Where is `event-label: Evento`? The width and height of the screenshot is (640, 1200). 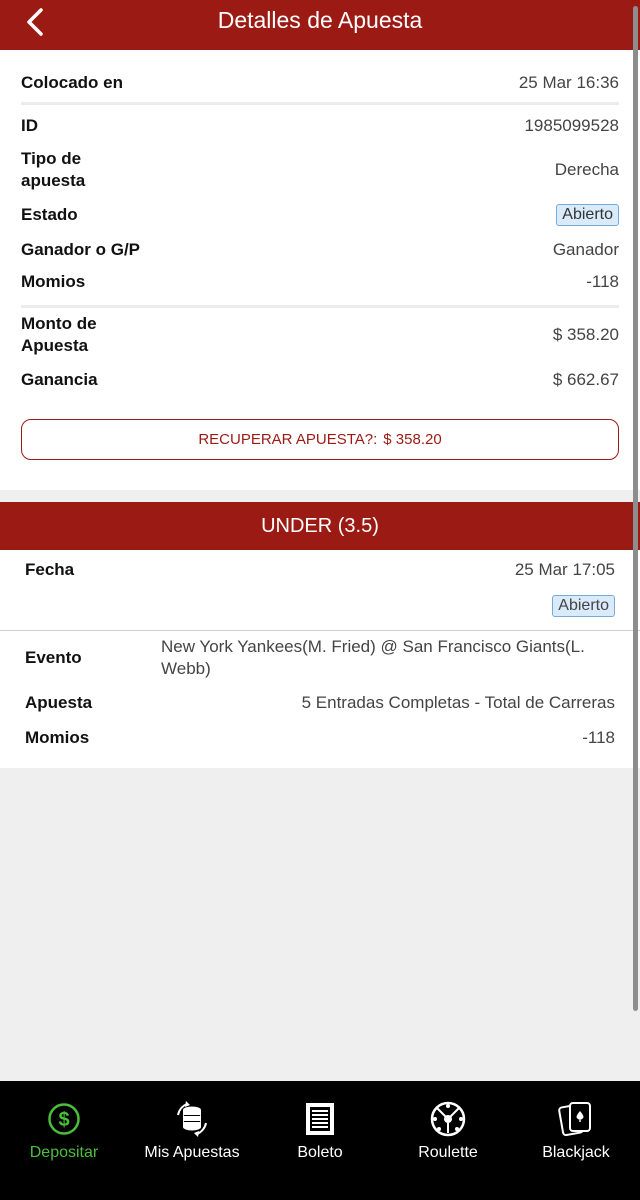 event-label: Evento is located at coordinates (53, 657).